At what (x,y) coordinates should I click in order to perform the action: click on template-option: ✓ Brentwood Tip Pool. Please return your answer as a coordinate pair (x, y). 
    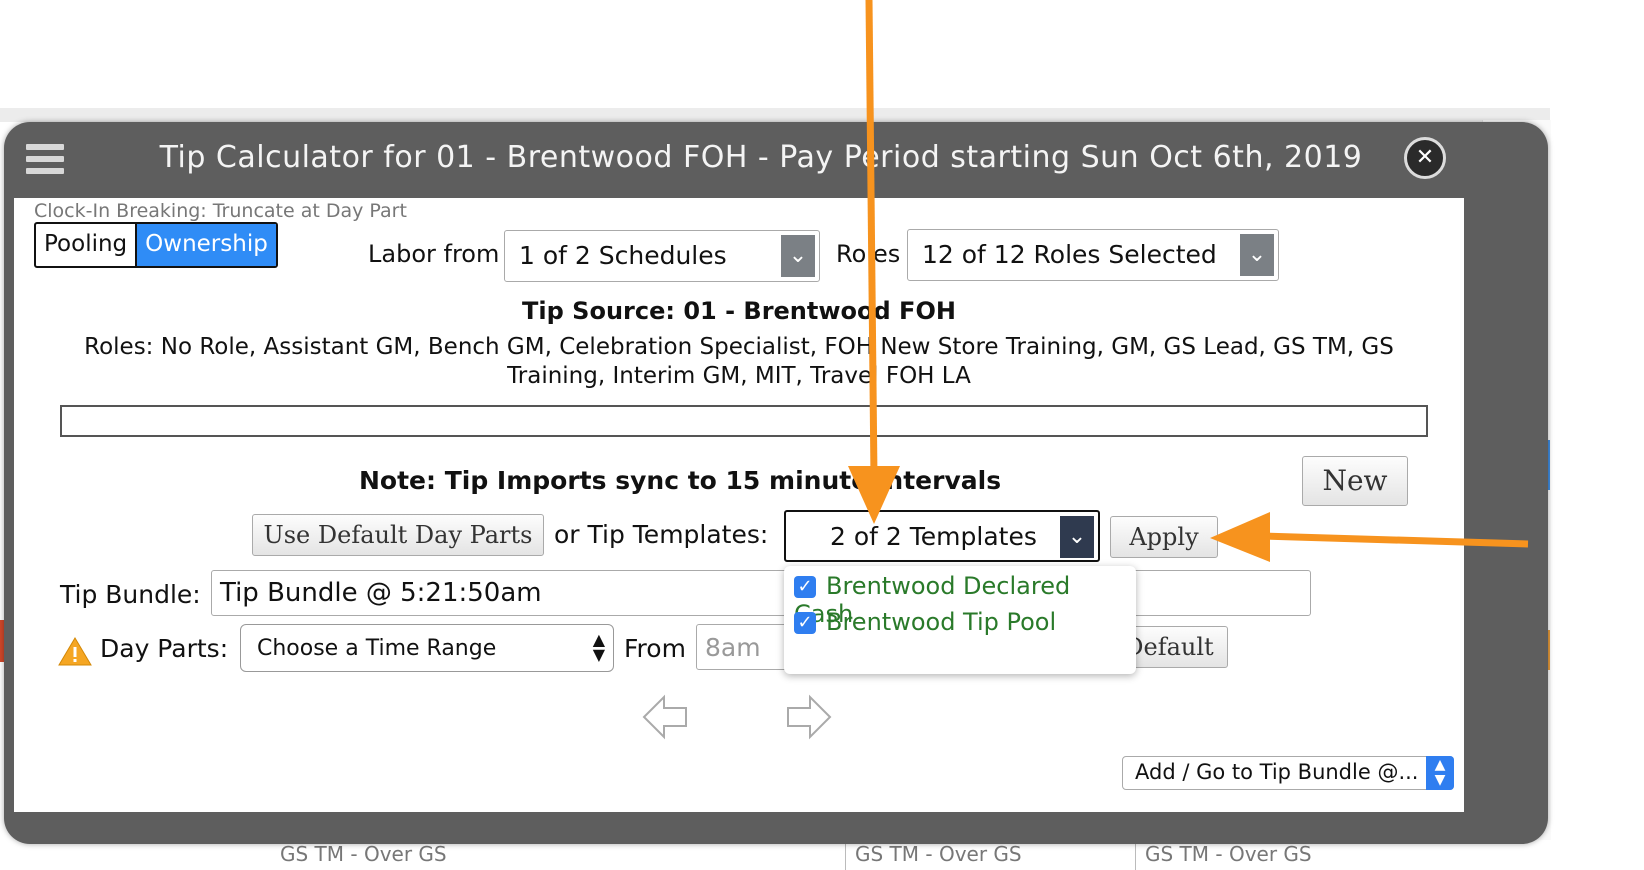
    Looking at the image, I should click on (925, 622).